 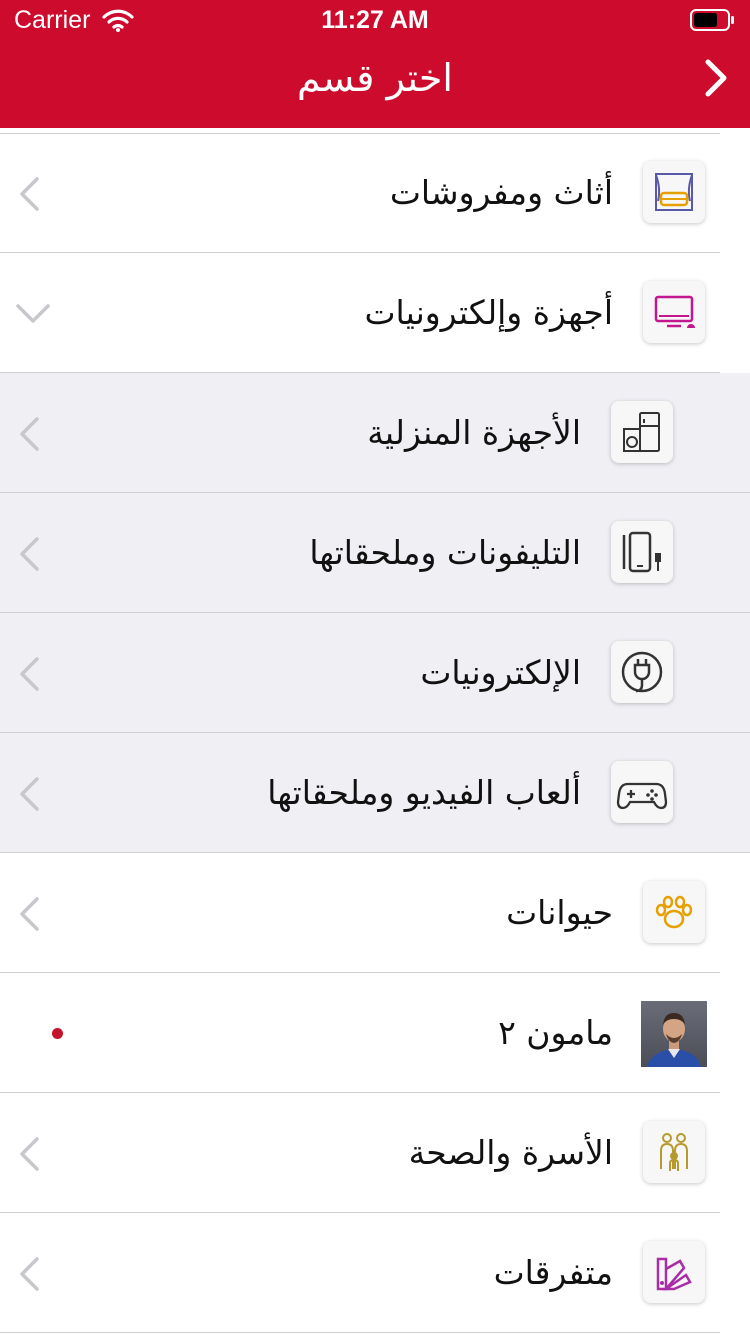 I want to click on battery-icon, so click(x=713, y=22).